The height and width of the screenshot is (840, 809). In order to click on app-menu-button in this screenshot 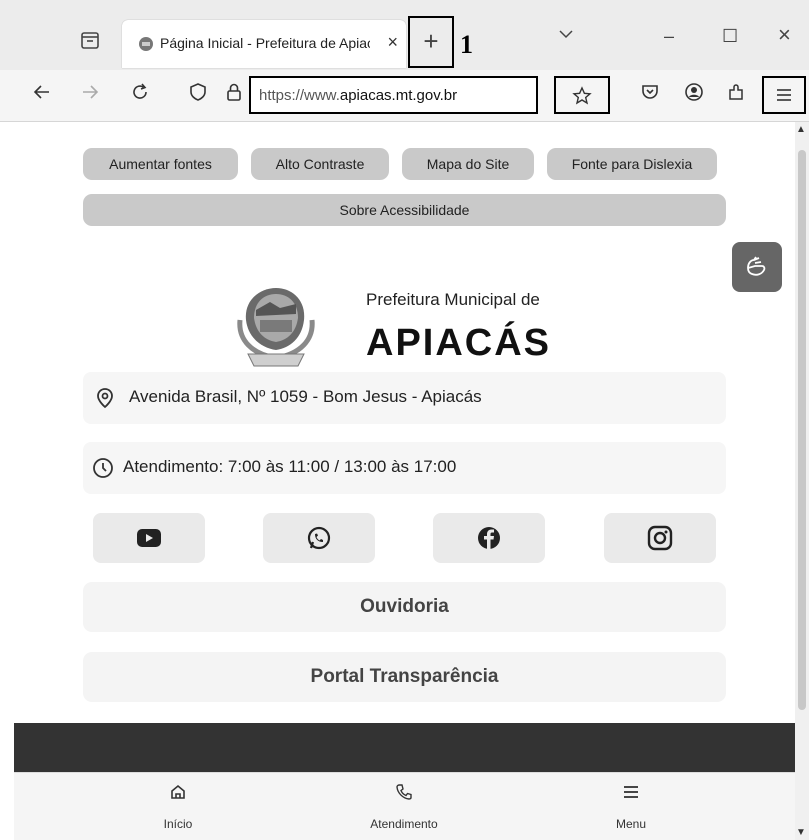, I will do `click(784, 95)`.